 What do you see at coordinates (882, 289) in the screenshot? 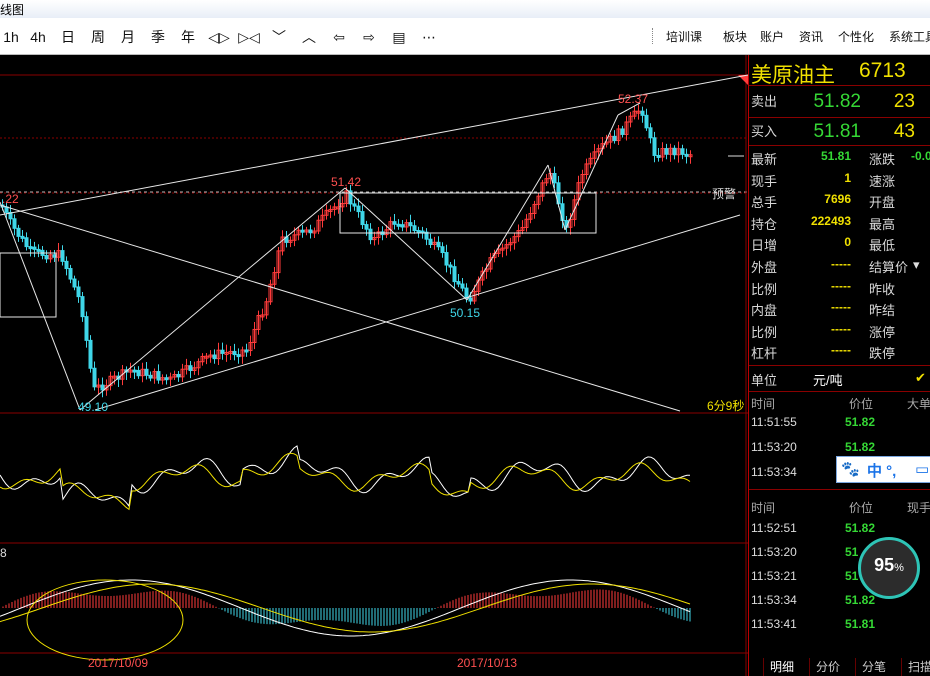
I see `stat-label: 昨收` at bounding box center [882, 289].